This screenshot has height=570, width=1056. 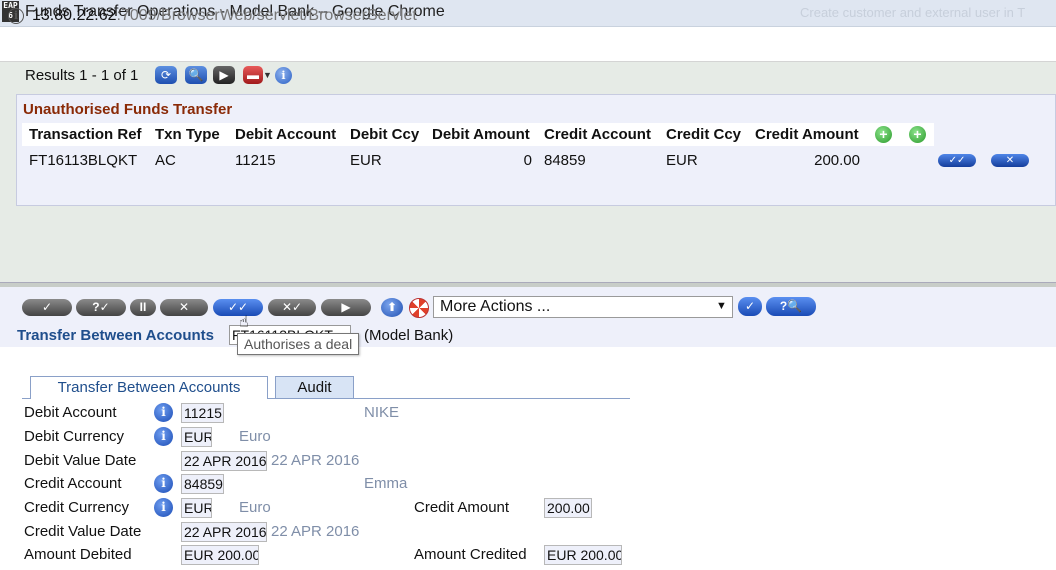 What do you see at coordinates (382, 412) in the screenshot?
I see `debit-account-enrichment: NIKE` at bounding box center [382, 412].